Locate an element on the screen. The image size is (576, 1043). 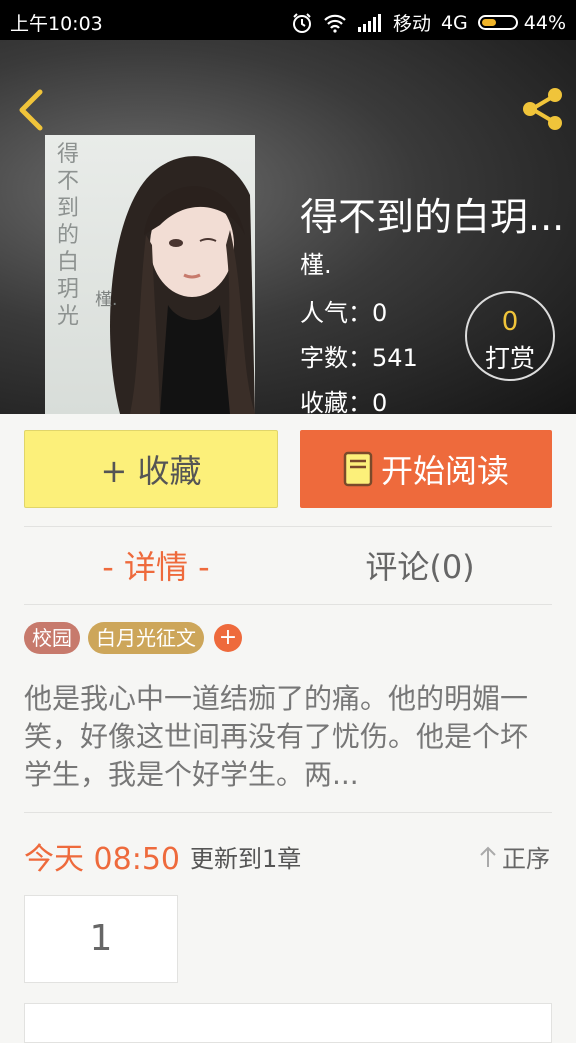
start-reading-button: 开始阅读 is located at coordinates (426, 469).